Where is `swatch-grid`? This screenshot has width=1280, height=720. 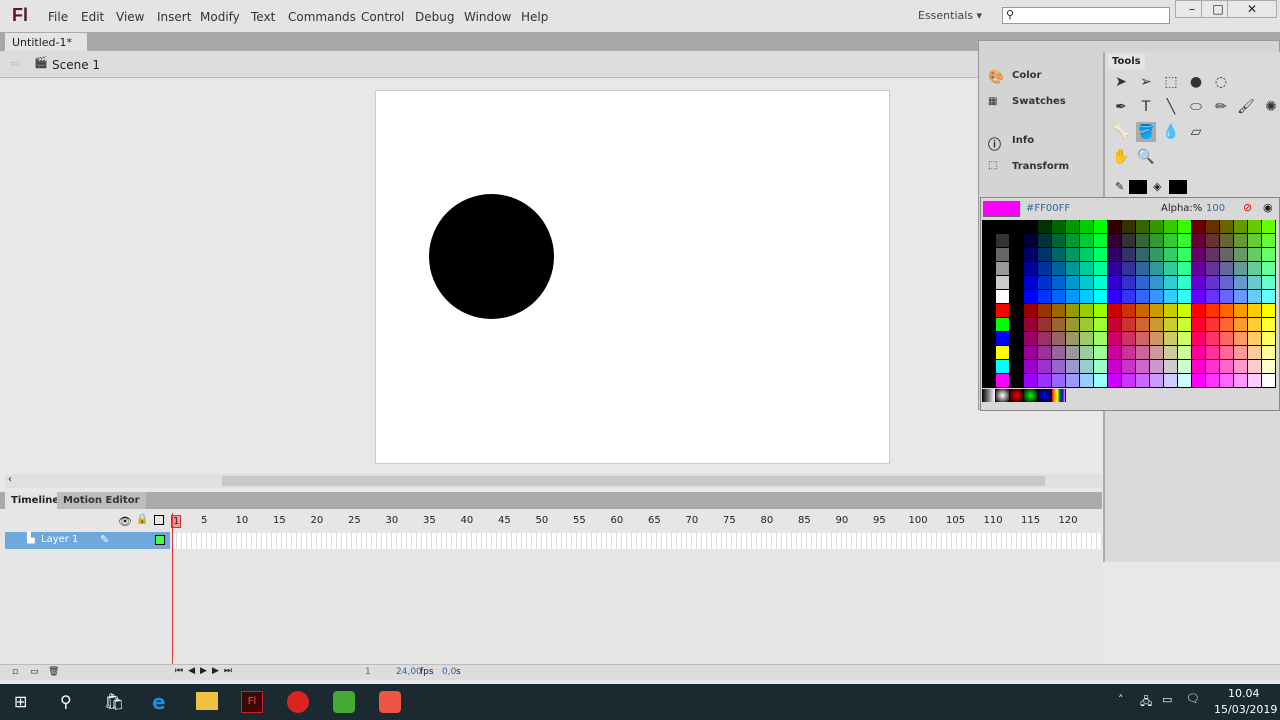
swatch-grid is located at coordinates (1129, 304).